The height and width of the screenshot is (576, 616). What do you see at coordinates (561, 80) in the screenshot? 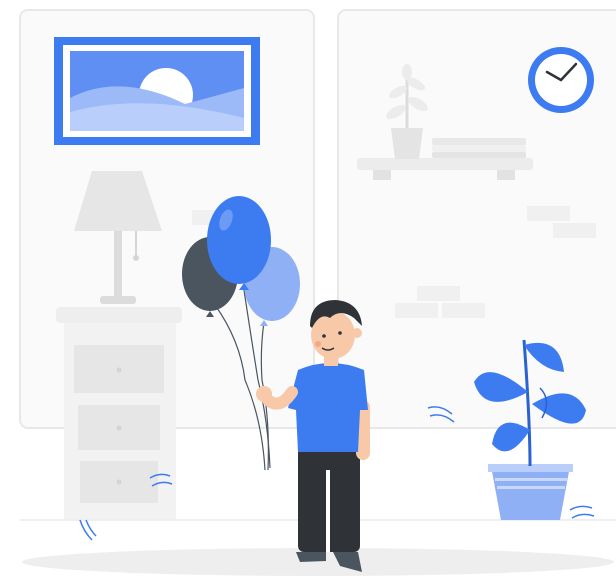
I see `wall-clock` at bounding box center [561, 80].